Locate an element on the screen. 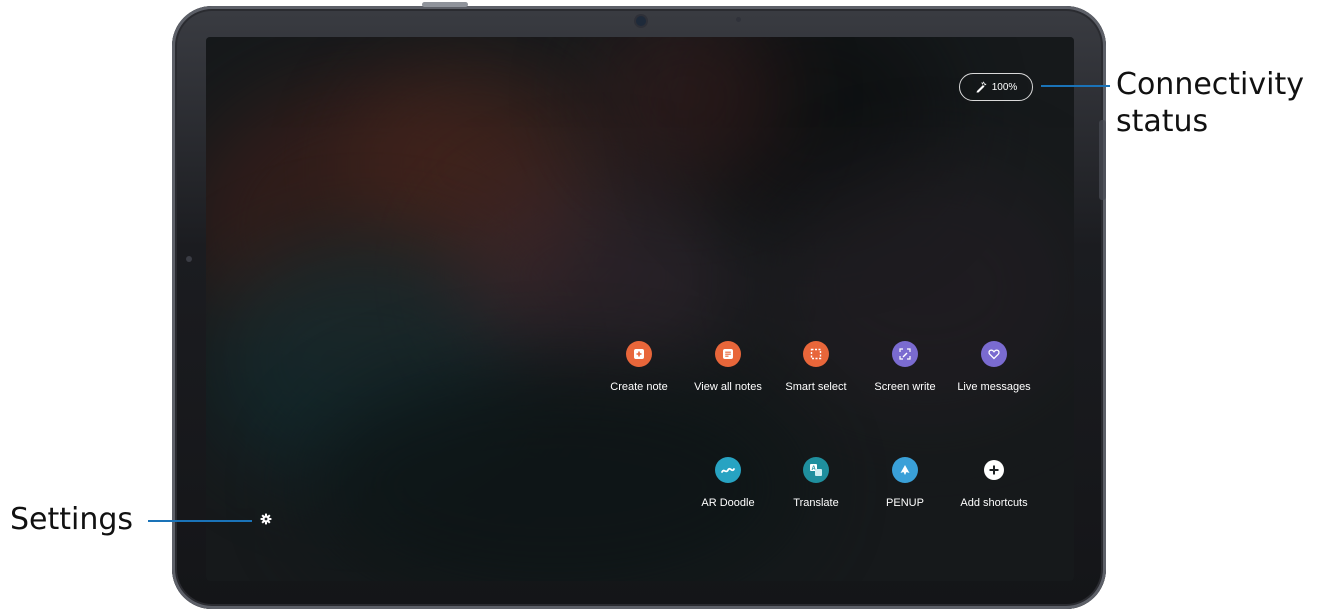  shortcut-label: View all notes is located at coordinates (728, 387).